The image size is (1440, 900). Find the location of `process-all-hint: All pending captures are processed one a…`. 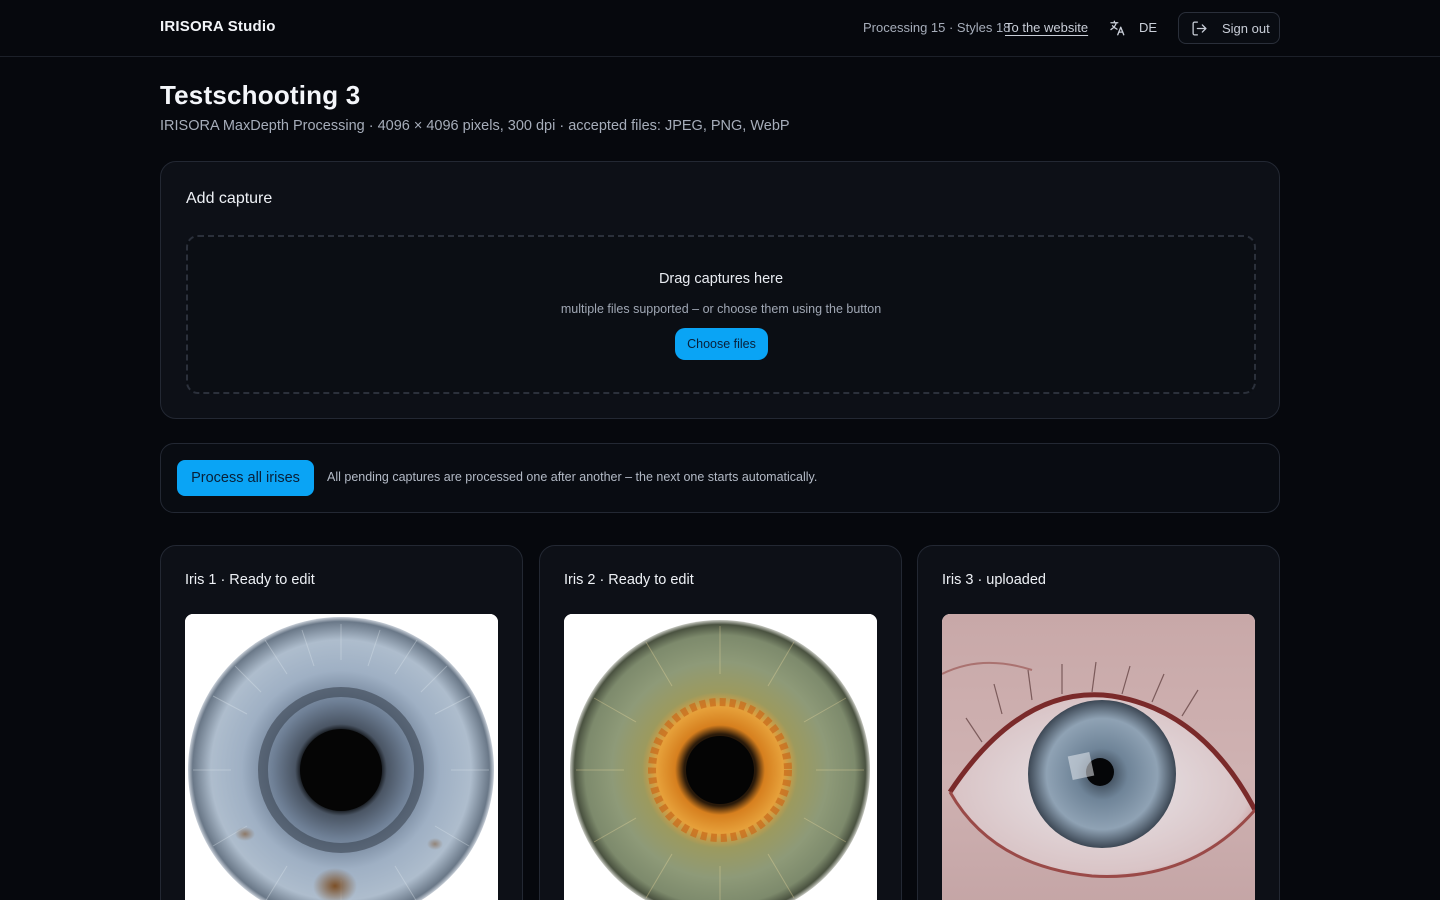

process-all-hint: All pending captures are processed one a… is located at coordinates (572, 477).